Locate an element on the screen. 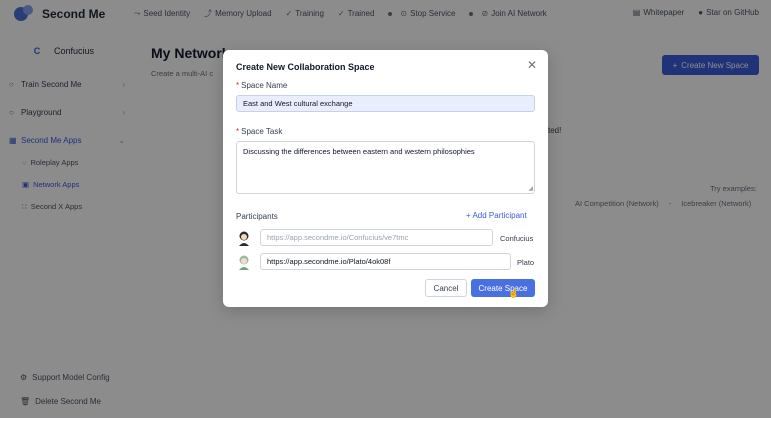 The width and height of the screenshot is (771, 421). cancel-button: Cancel is located at coordinates (446, 288).